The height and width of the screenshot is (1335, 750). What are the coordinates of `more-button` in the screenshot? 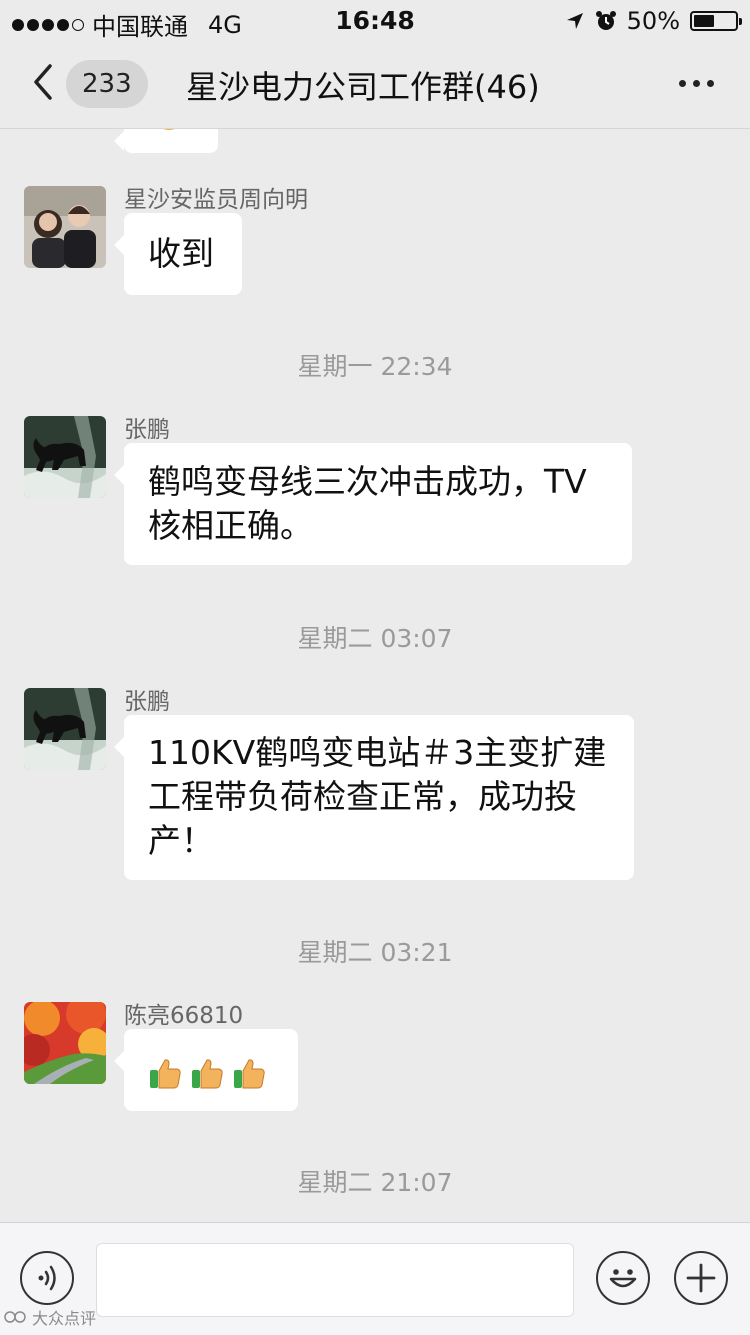 It's located at (696, 83).